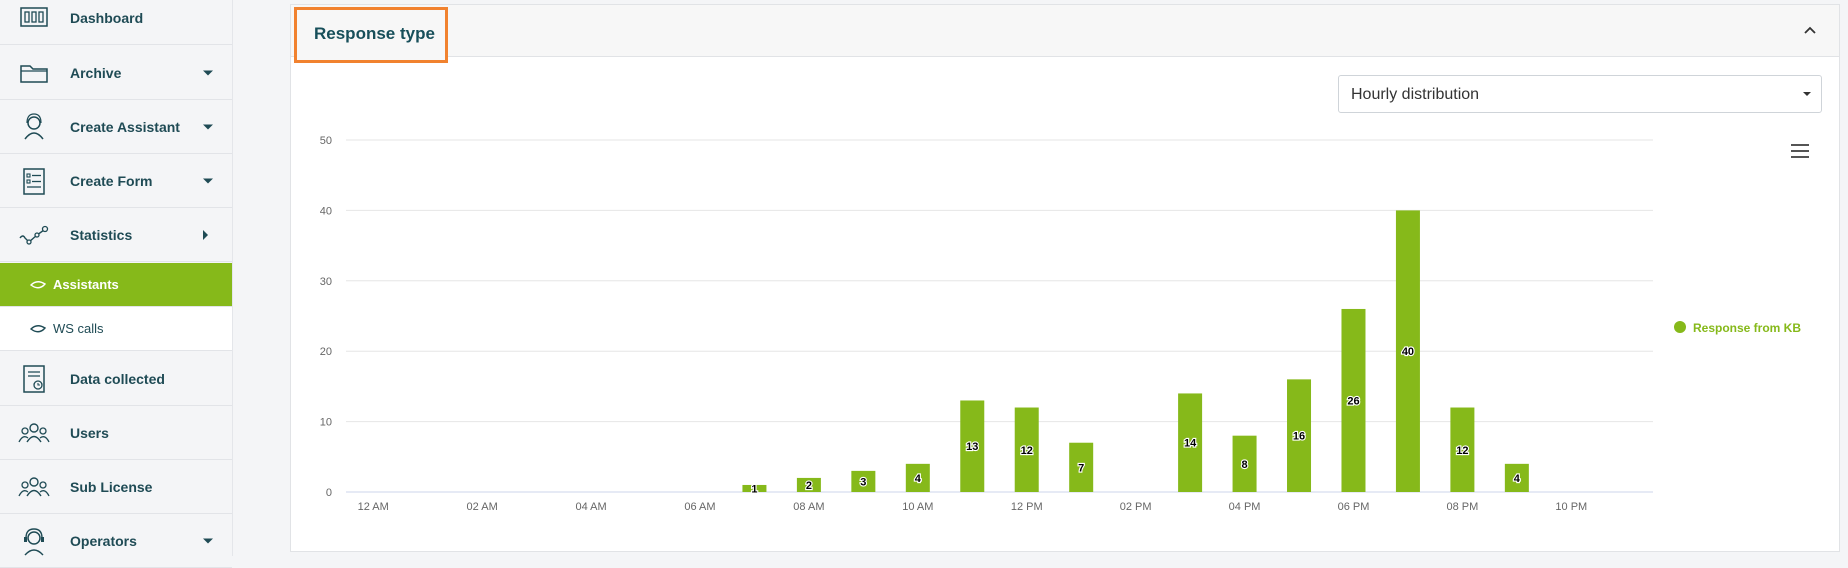 The height and width of the screenshot is (568, 1848). What do you see at coordinates (125, 126) in the screenshot?
I see `sidebar-item-label: Create Assistant` at bounding box center [125, 126].